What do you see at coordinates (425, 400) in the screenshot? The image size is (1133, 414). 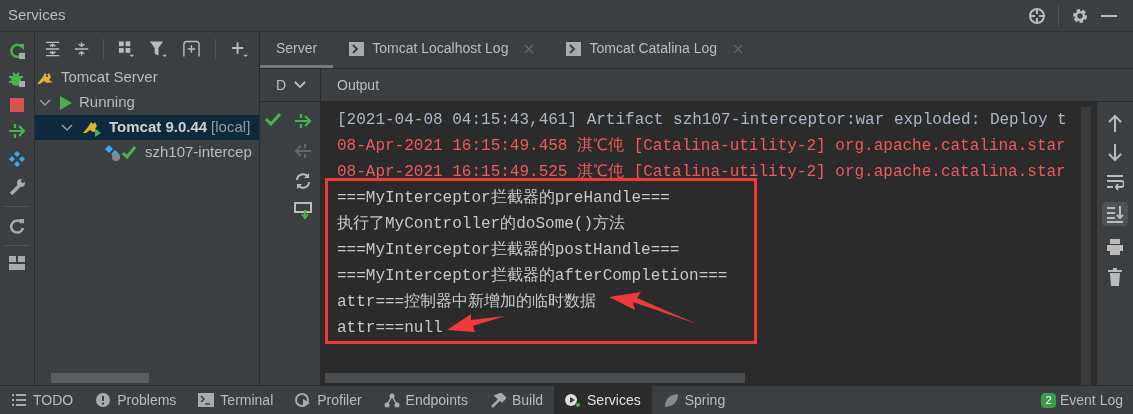 I see `tool-window-button: Endpoints` at bounding box center [425, 400].